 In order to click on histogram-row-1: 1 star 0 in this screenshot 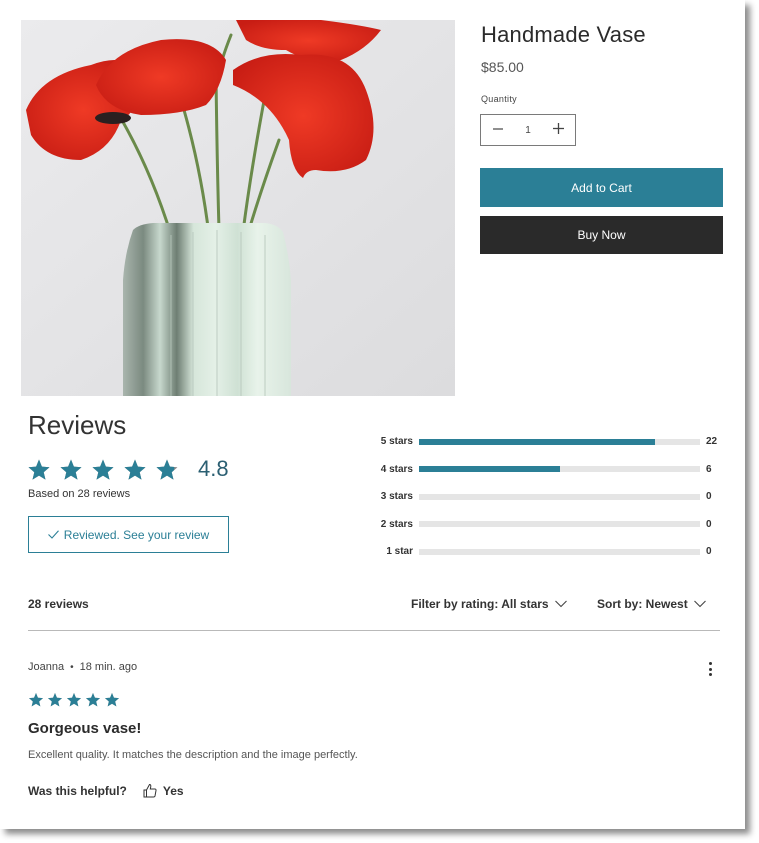, I will do `click(550, 552)`.